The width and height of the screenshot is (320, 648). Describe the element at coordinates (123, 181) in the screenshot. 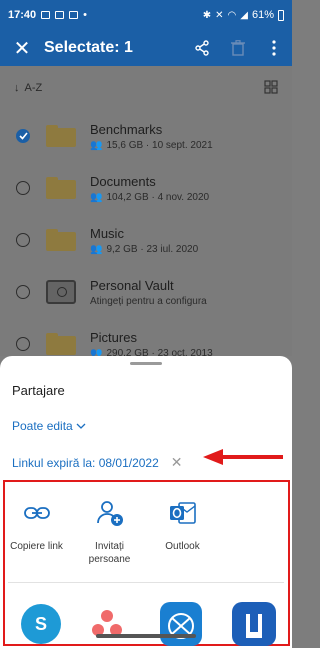

I see `item-name: Documents` at that location.